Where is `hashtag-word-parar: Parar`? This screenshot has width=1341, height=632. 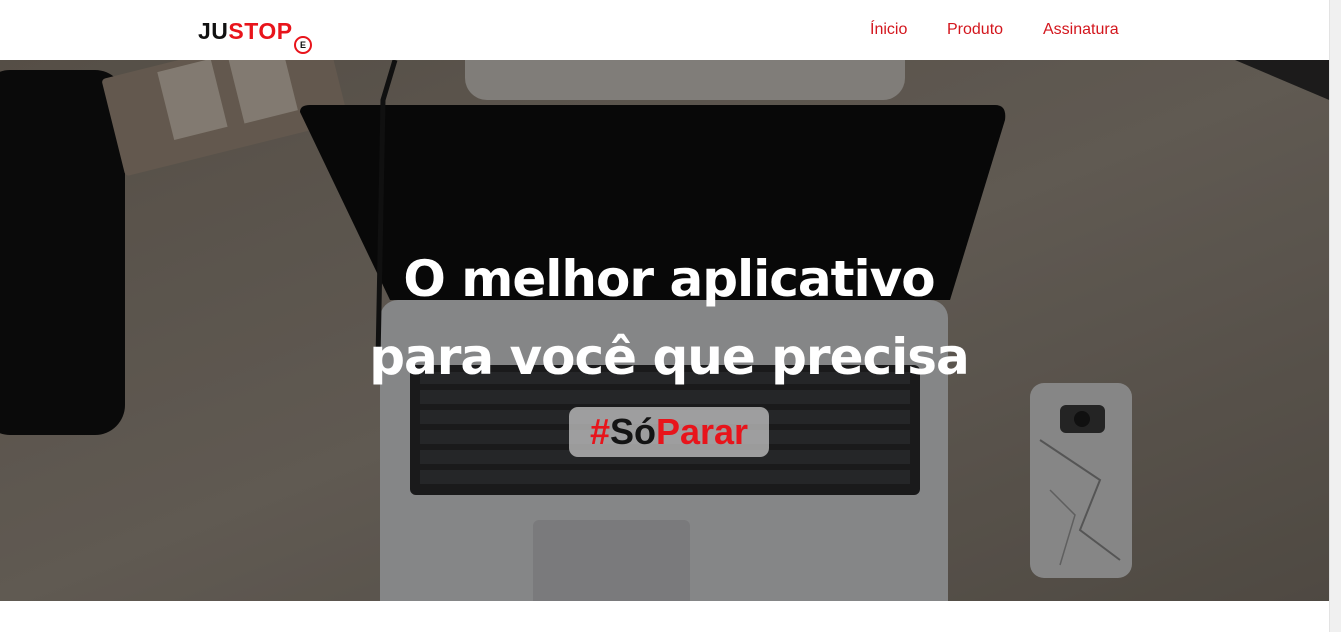 hashtag-word-parar: Parar is located at coordinates (702, 431).